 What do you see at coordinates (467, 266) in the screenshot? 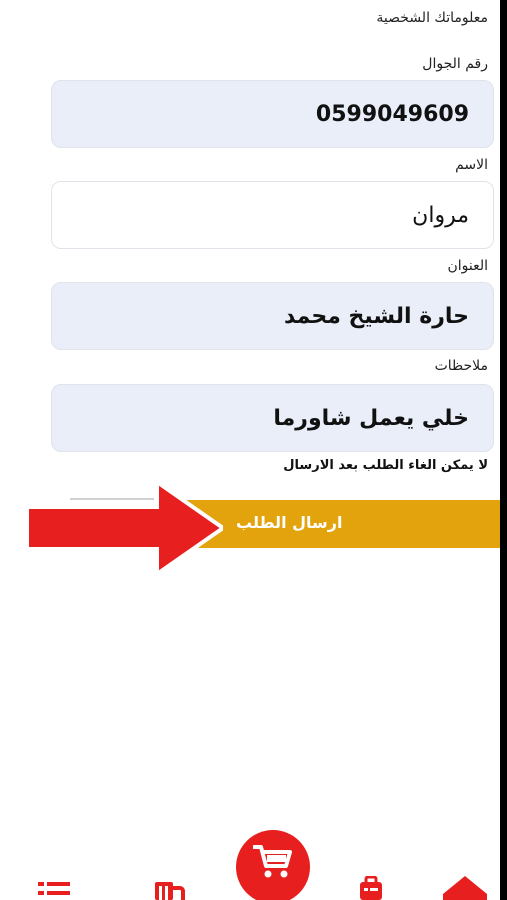
I see `address-label: العنوان` at bounding box center [467, 266].